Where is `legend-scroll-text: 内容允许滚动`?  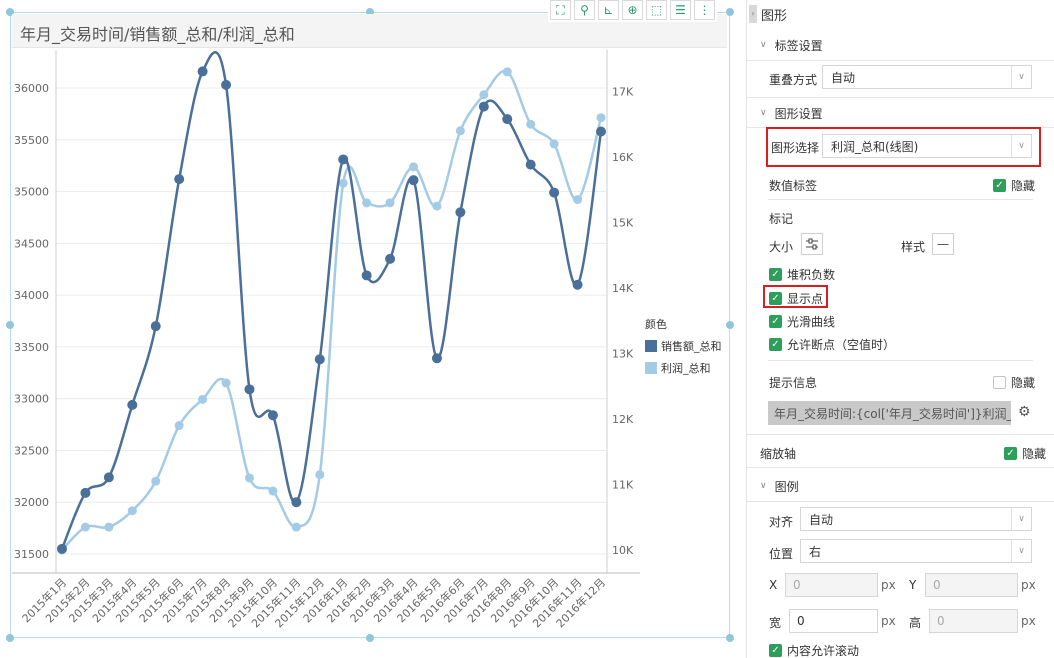 legend-scroll-text: 内容允许滚动 is located at coordinates (823, 651).